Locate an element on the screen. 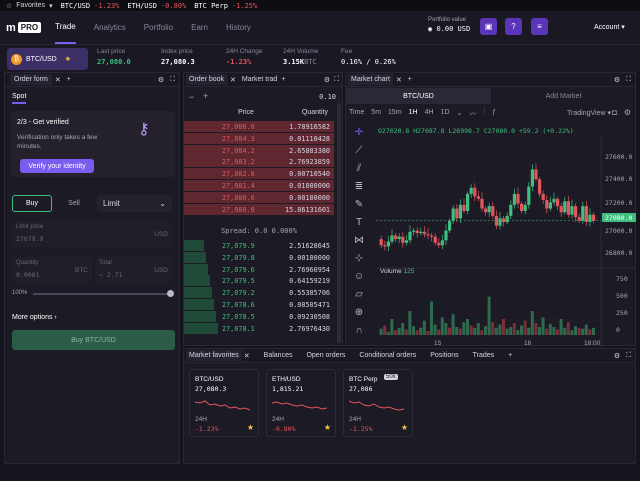  more-options: More options › is located at coordinates (34, 317).